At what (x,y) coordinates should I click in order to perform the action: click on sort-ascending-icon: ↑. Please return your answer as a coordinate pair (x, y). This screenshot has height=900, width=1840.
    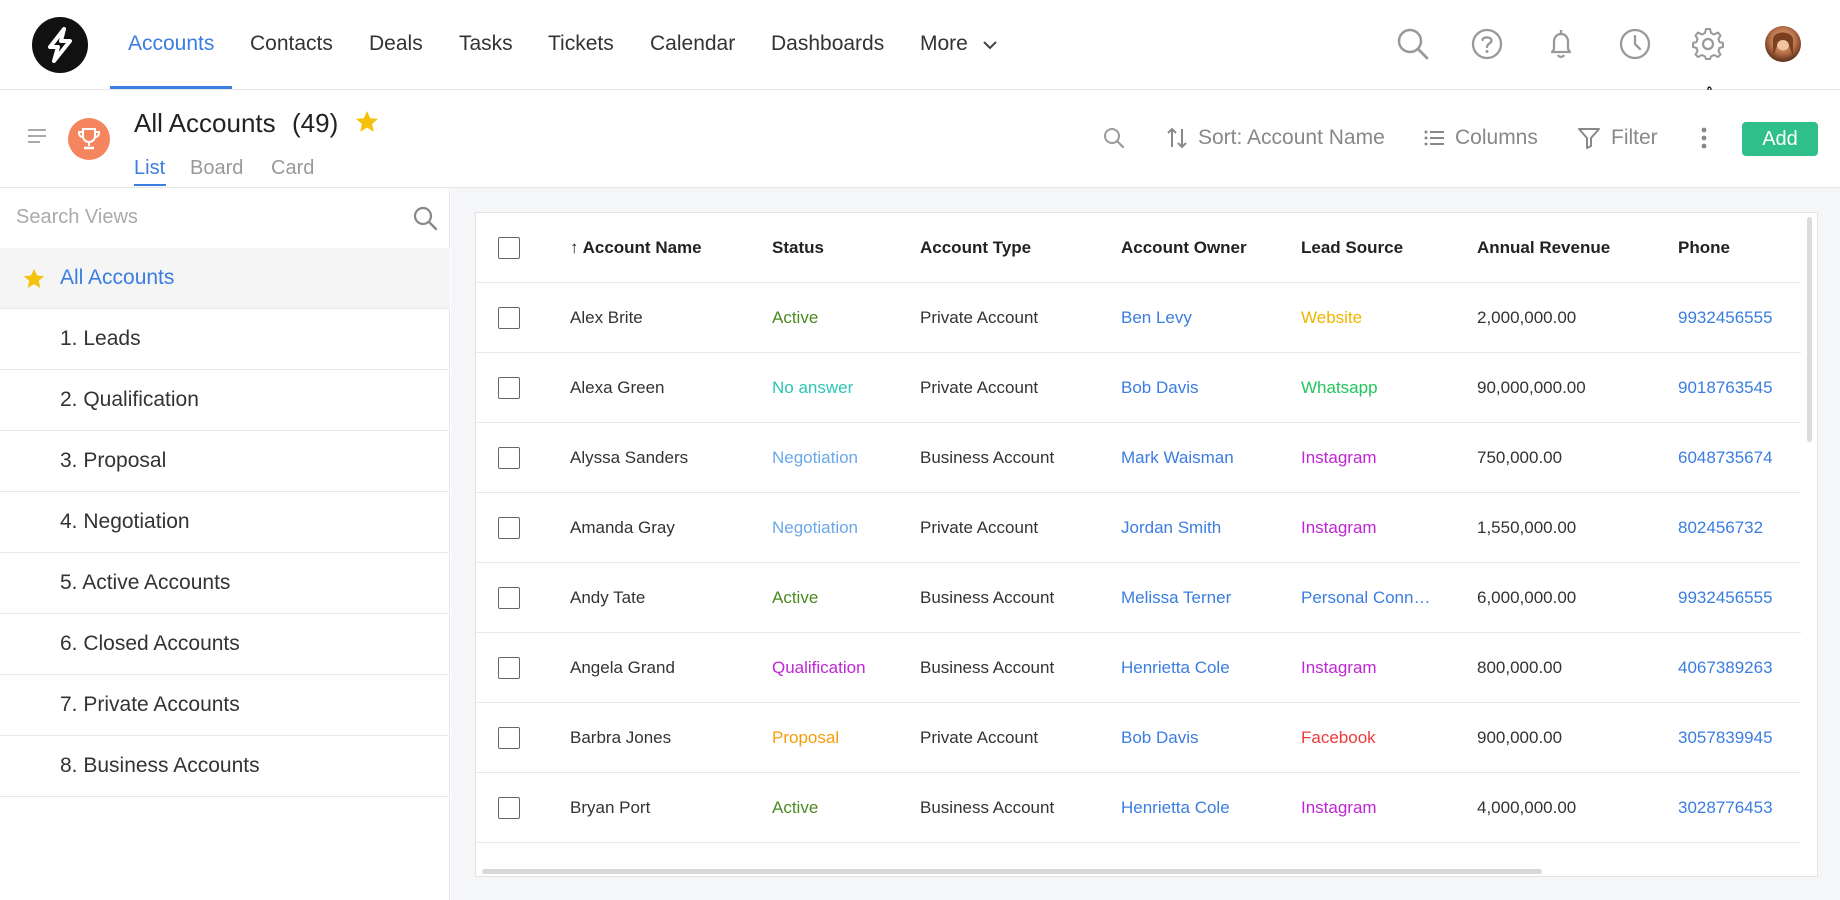
    Looking at the image, I should click on (574, 247).